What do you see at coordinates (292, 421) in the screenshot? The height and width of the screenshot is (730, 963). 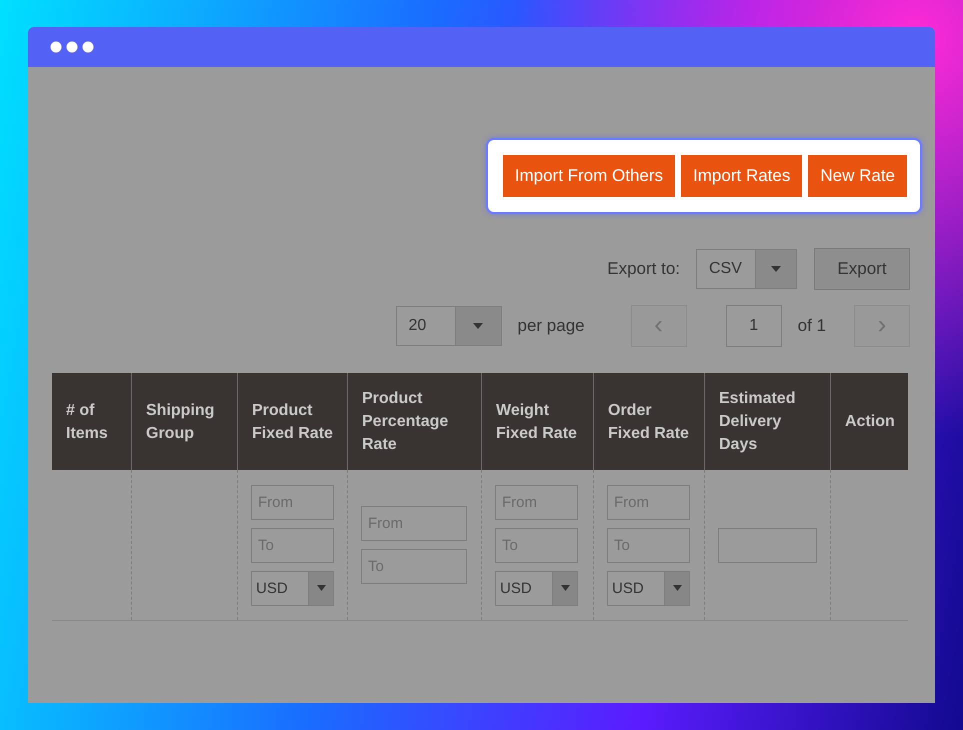 I see `column-header: Product Fixed Rate` at bounding box center [292, 421].